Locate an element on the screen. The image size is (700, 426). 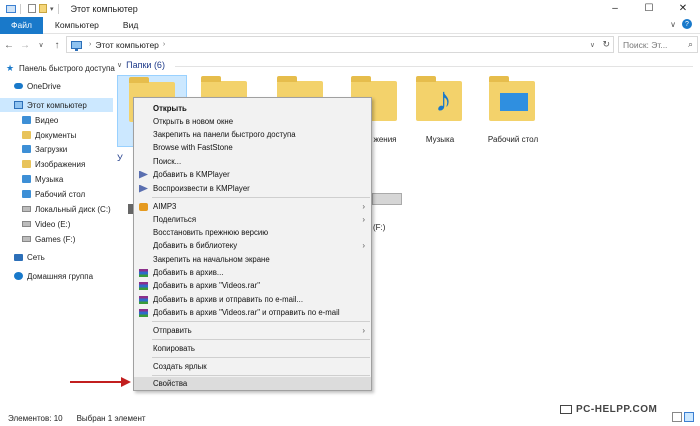
menu-item-share: Поделиться › is located at coordinates (252, 219).